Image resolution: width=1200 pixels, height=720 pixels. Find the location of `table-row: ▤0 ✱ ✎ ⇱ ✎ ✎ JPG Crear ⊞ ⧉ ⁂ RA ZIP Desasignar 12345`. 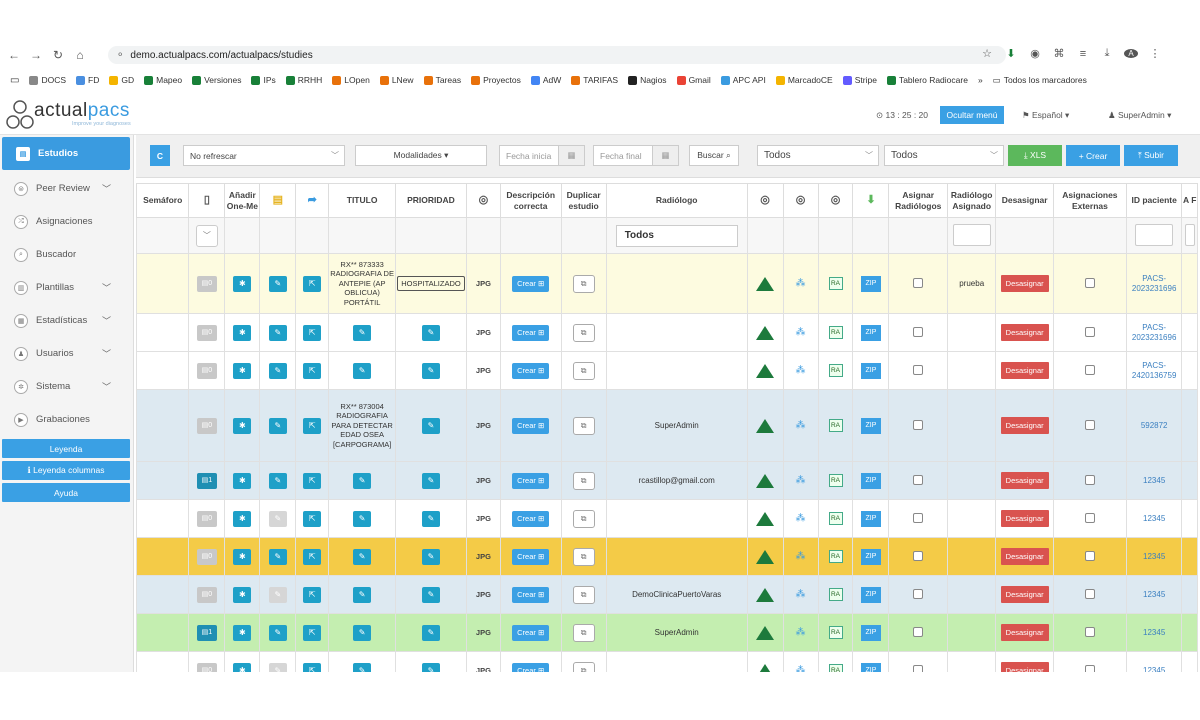

table-row: ▤0 ✱ ✎ ⇱ ✎ ✎ JPG Crear ⊞ ⧉ ⁂ RA ZIP Desasignar 12345 is located at coordinates (667, 661).